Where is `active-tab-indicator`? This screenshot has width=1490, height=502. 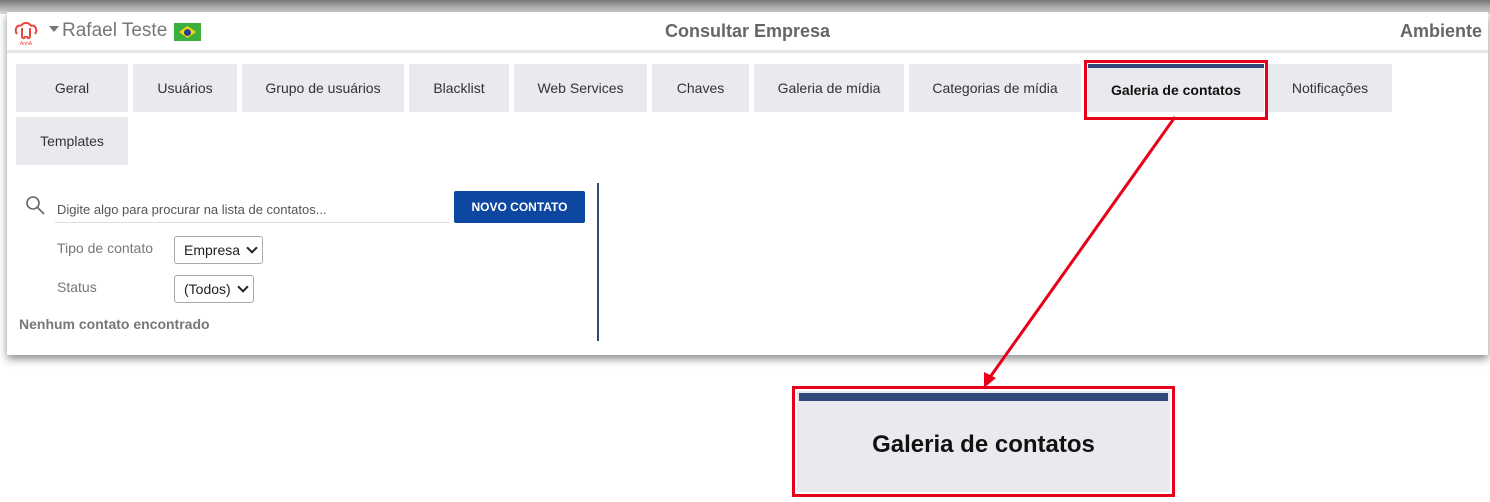
active-tab-indicator is located at coordinates (983, 397).